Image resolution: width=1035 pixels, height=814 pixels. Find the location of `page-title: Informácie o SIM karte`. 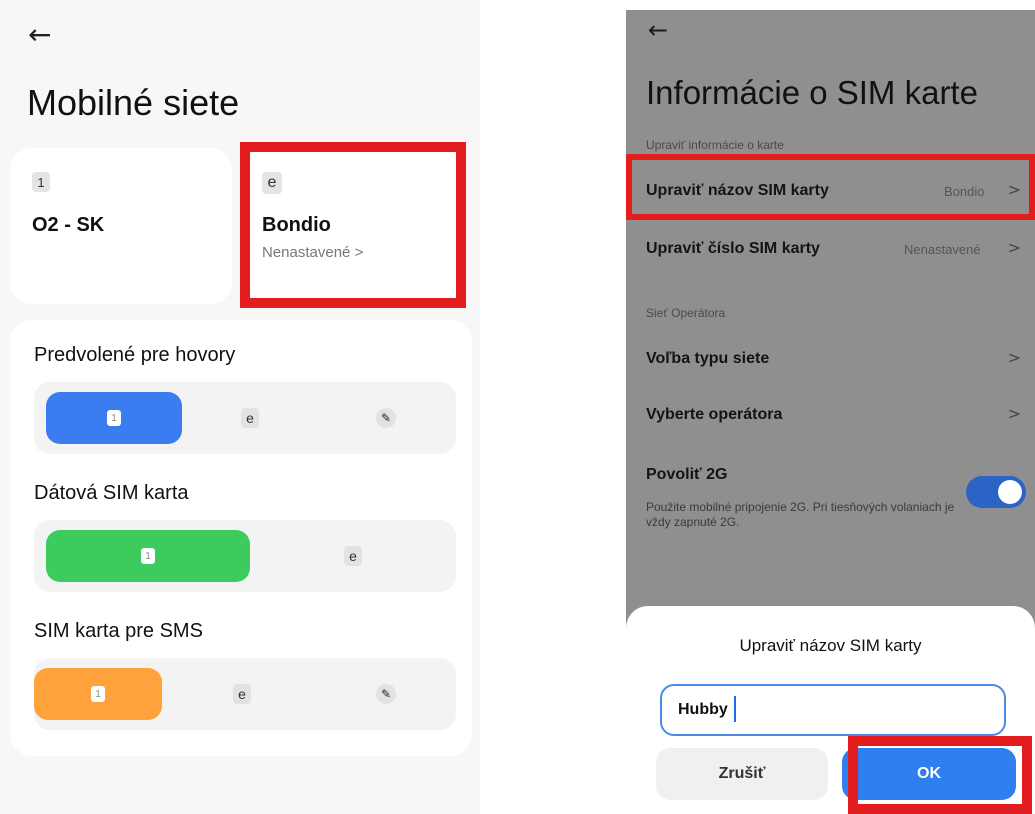

page-title: Informácie o SIM karte is located at coordinates (812, 92).